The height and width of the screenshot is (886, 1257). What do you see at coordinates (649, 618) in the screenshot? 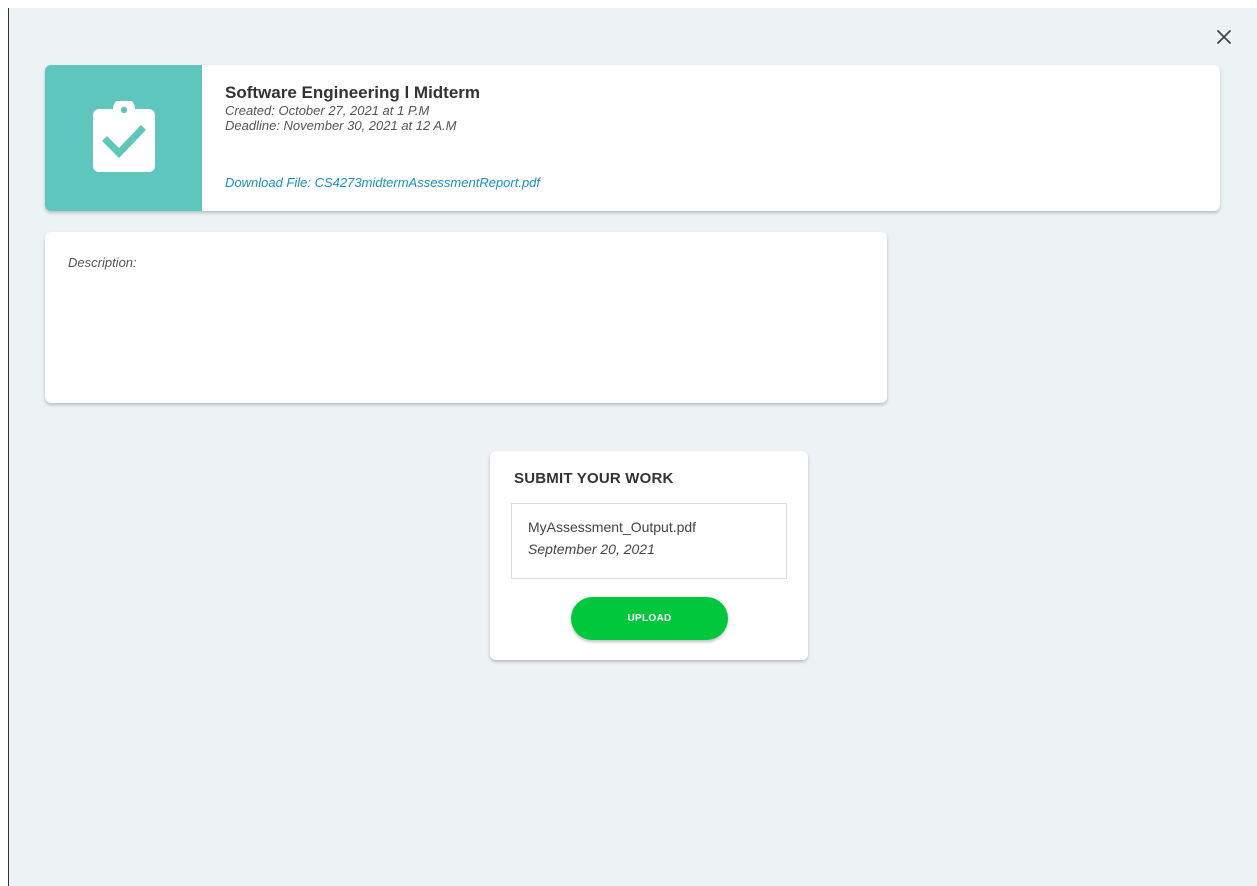
I see `upload-button: UPLOAD` at bounding box center [649, 618].